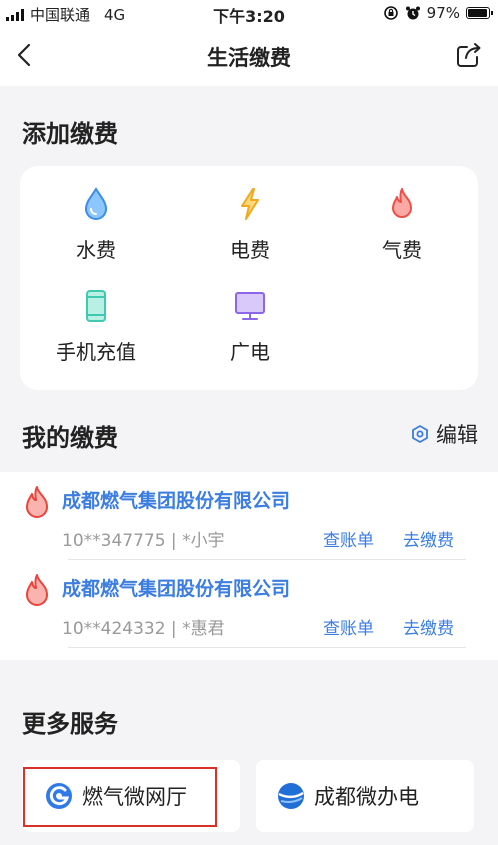 The height and width of the screenshot is (845, 498). Describe the element at coordinates (402, 224) in the screenshot. I see `pay-item-gas: 气费` at that location.